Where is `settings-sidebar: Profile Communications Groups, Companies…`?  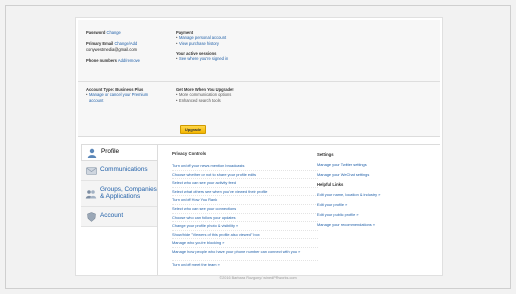
settings-sidebar: Profile Communications Groups, Companies… is located at coordinates (119, 185).